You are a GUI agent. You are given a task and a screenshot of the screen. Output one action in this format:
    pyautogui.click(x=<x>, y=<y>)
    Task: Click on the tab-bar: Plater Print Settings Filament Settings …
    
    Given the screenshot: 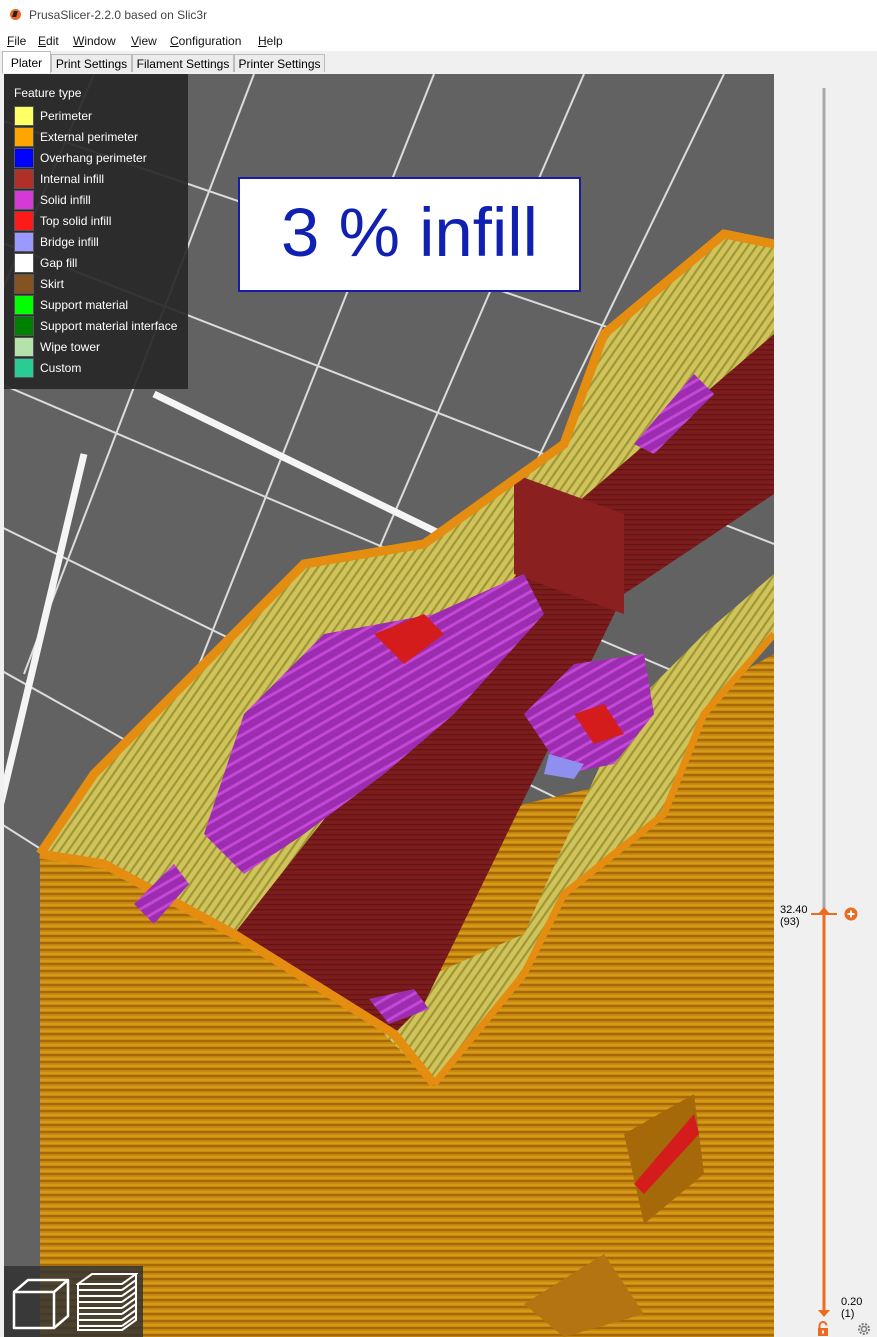 What is the action you would take?
    pyautogui.click(x=438, y=62)
    